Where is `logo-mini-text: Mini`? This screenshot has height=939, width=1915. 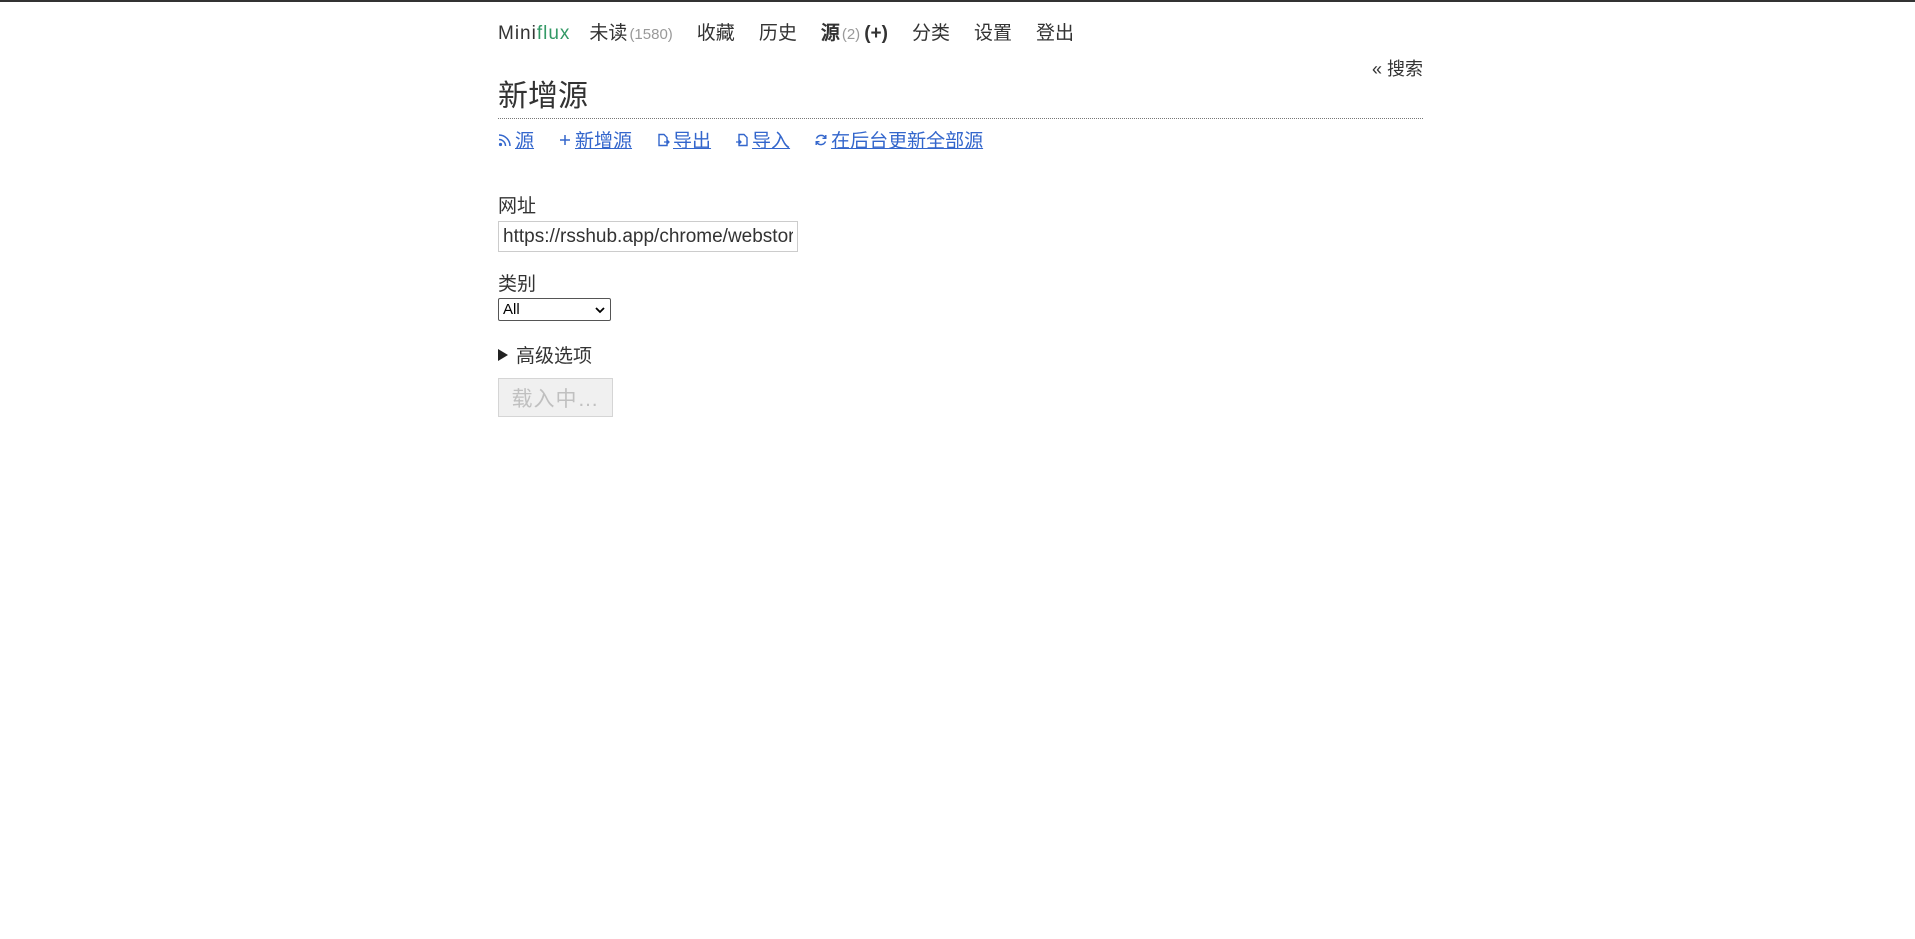 logo-mini-text: Mini is located at coordinates (517, 33).